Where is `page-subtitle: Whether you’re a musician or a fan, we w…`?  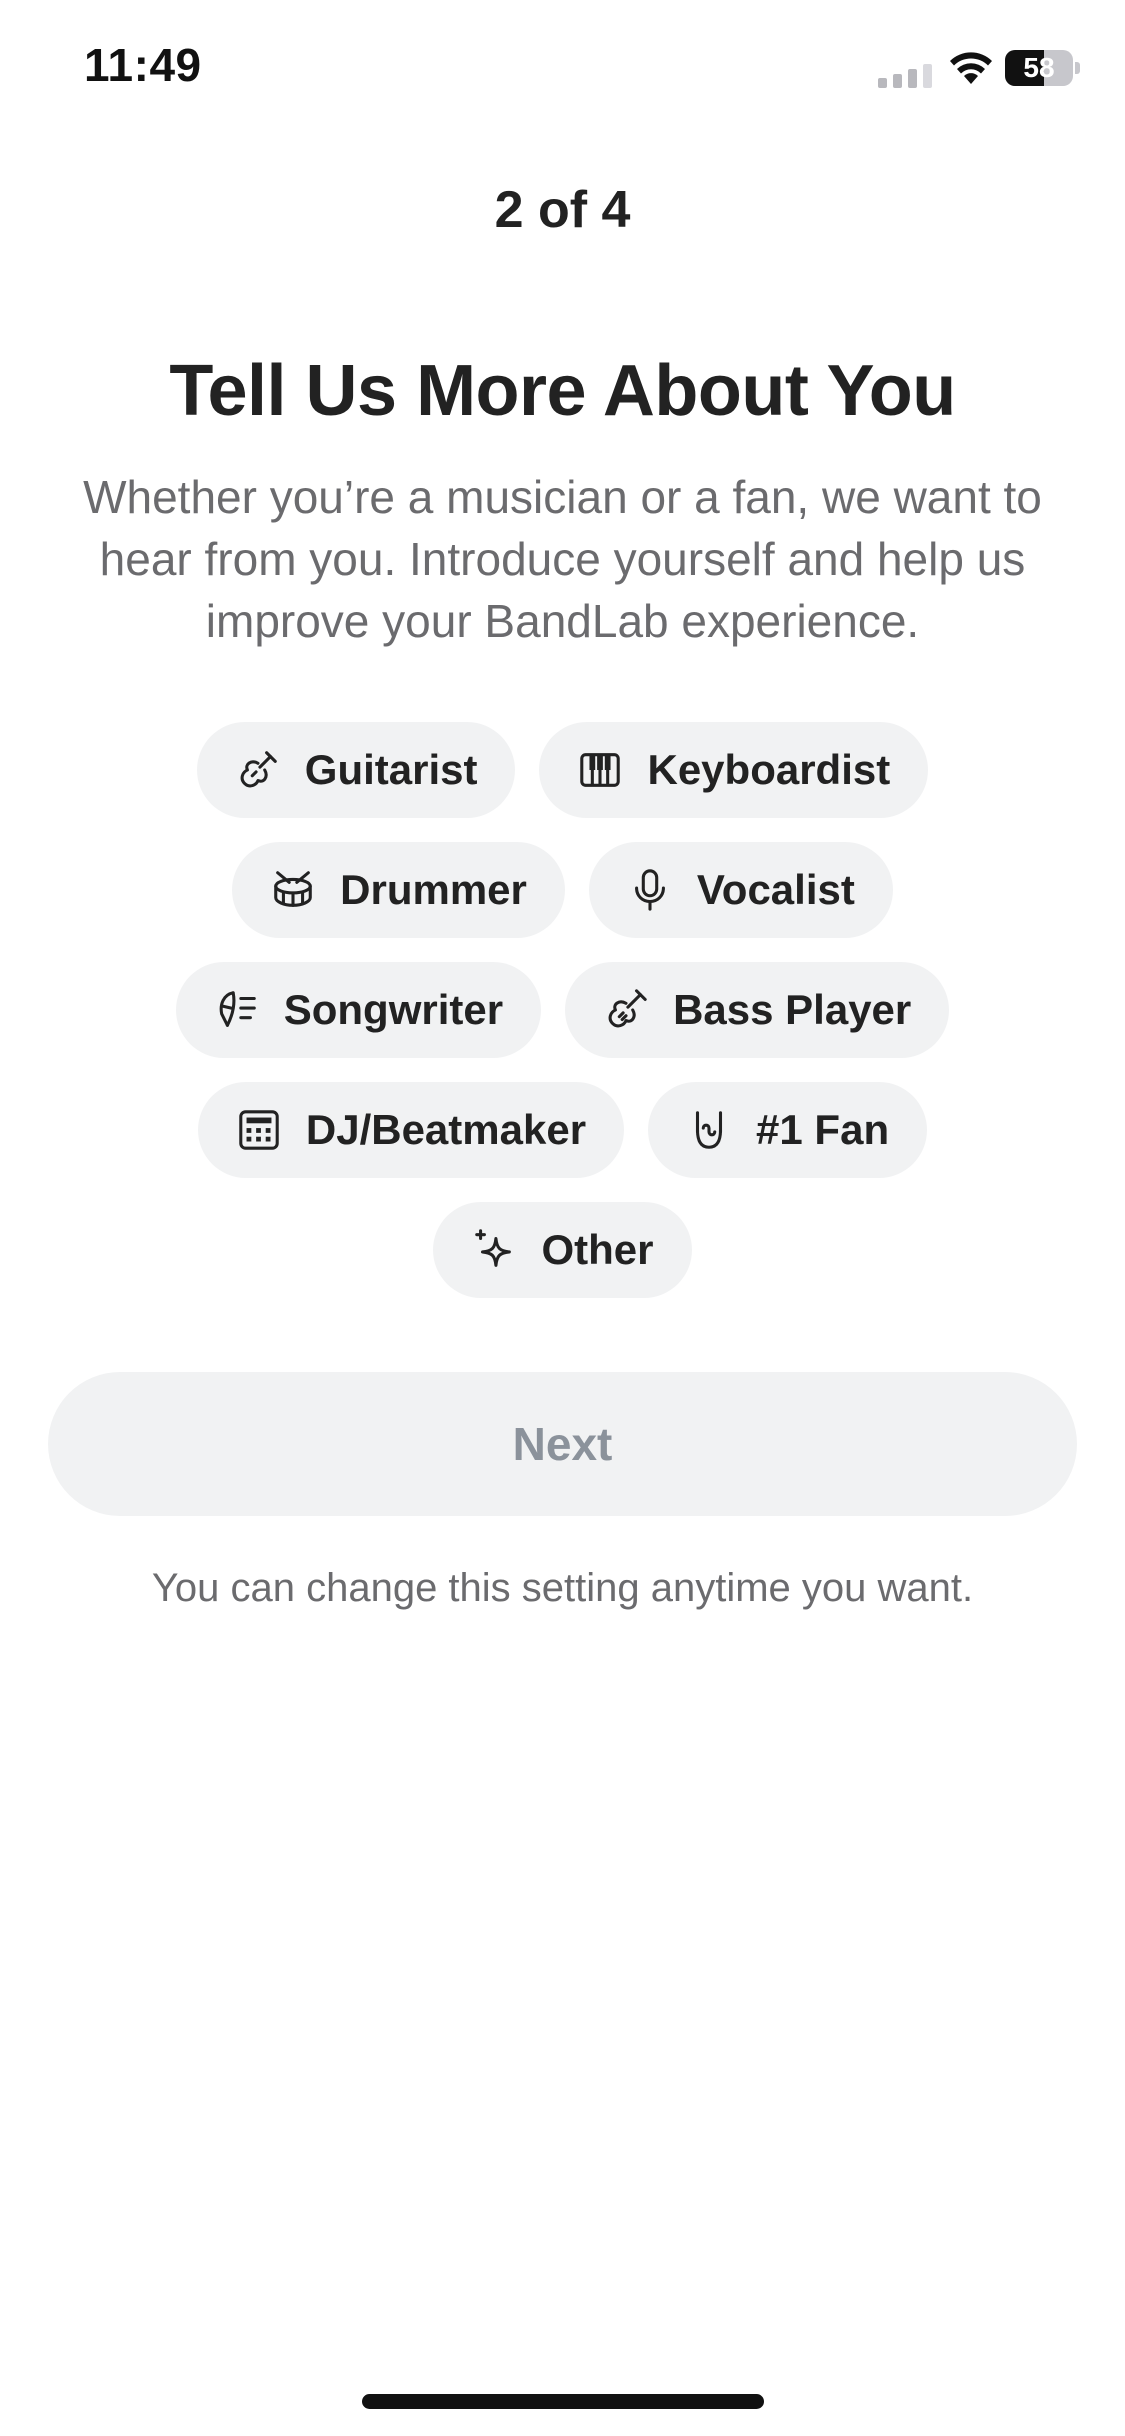 page-subtitle: Whether you’re a musician or a fan, we w… is located at coordinates (562, 559).